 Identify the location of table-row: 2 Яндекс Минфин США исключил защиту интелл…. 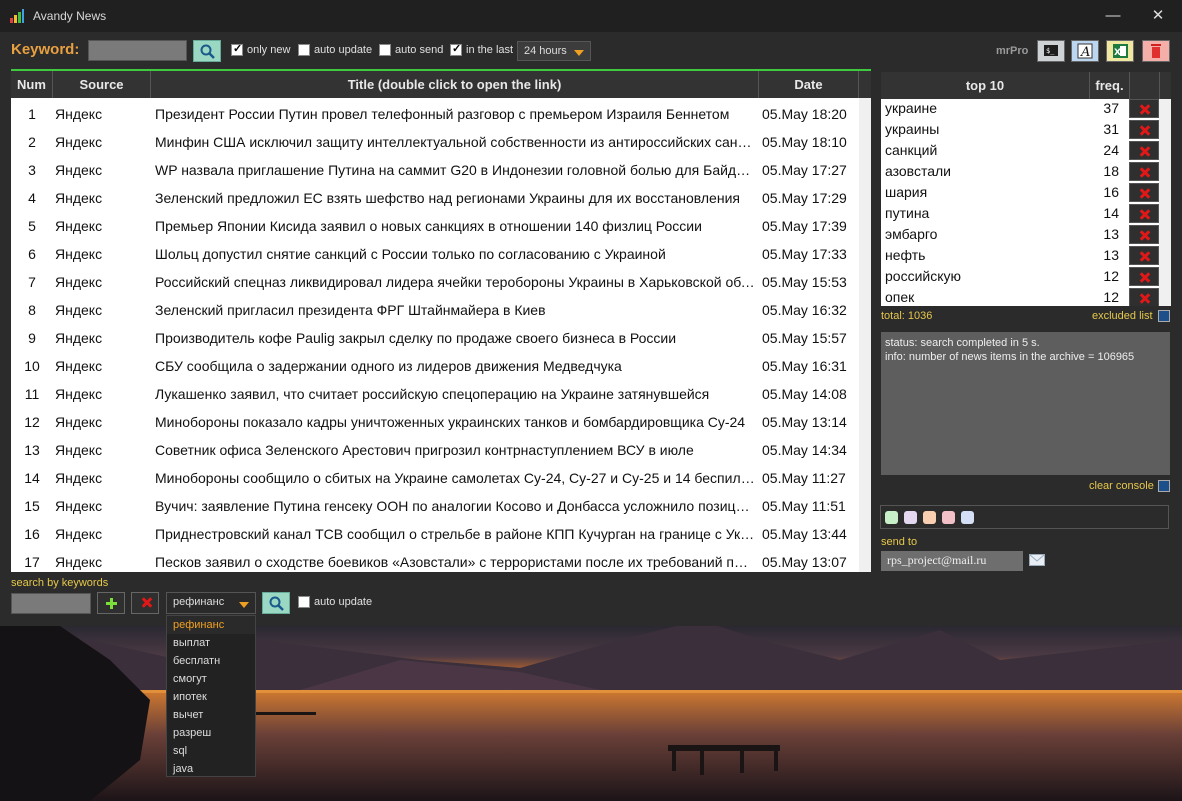
(435, 142).